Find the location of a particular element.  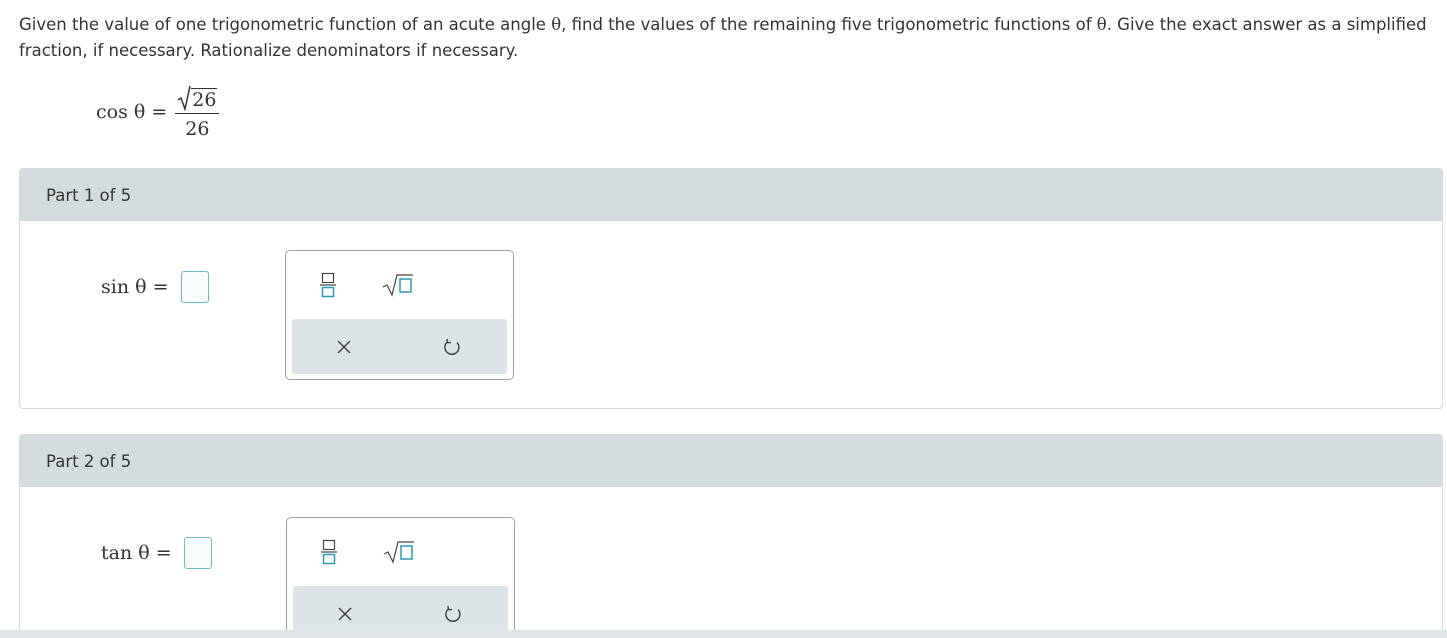

square-root: 26 is located at coordinates (197, 98).